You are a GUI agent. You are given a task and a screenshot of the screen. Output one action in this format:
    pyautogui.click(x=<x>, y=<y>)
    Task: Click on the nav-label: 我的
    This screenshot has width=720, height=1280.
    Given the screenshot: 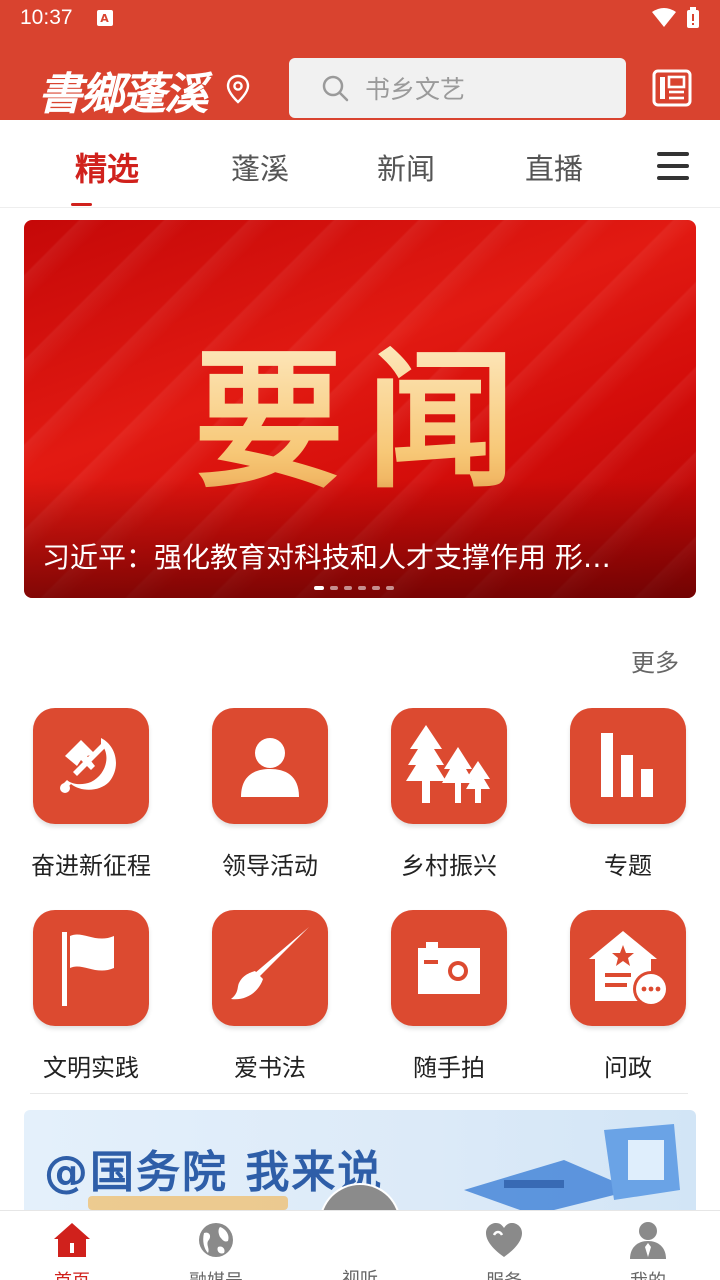 What is the action you would take?
    pyautogui.click(x=648, y=1273)
    